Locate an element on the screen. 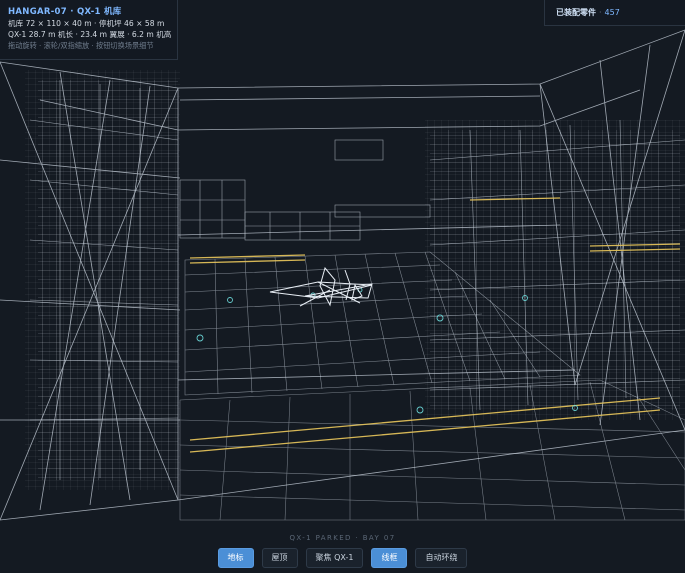  assembled-parts-panel: 已装配零件 · 457 is located at coordinates (614, 13).